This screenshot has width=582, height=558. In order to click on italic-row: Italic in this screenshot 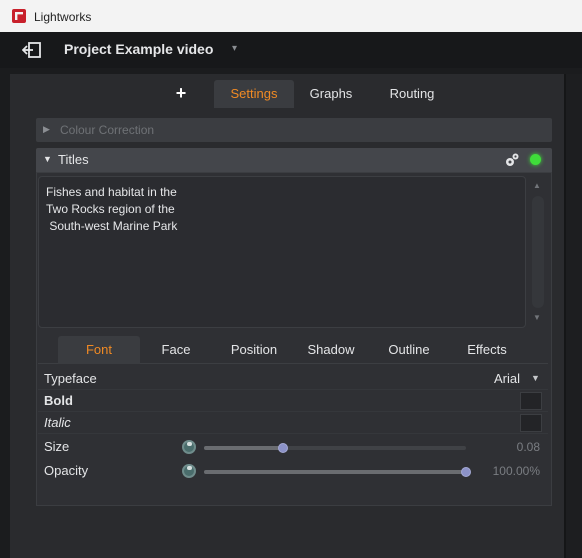, I will do `click(293, 423)`.